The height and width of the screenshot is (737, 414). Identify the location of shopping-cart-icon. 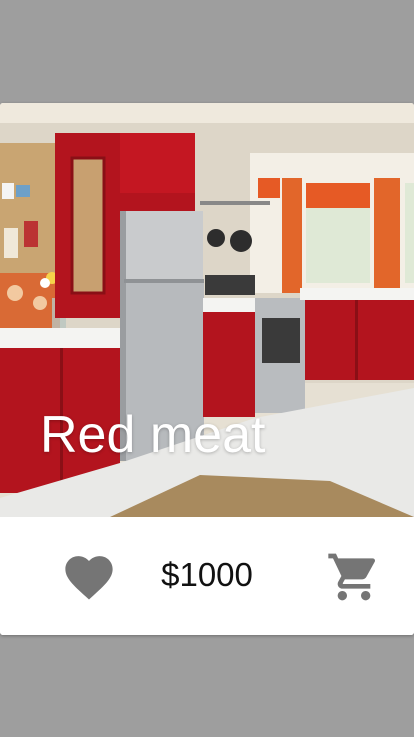
(352, 577).